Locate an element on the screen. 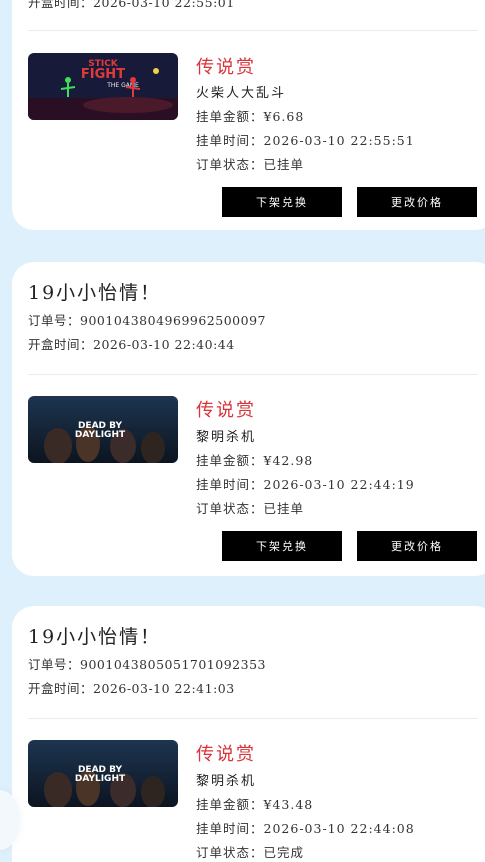 The width and height of the screenshot is (485, 862). amount-value: ¥6.68 is located at coordinates (284, 116).